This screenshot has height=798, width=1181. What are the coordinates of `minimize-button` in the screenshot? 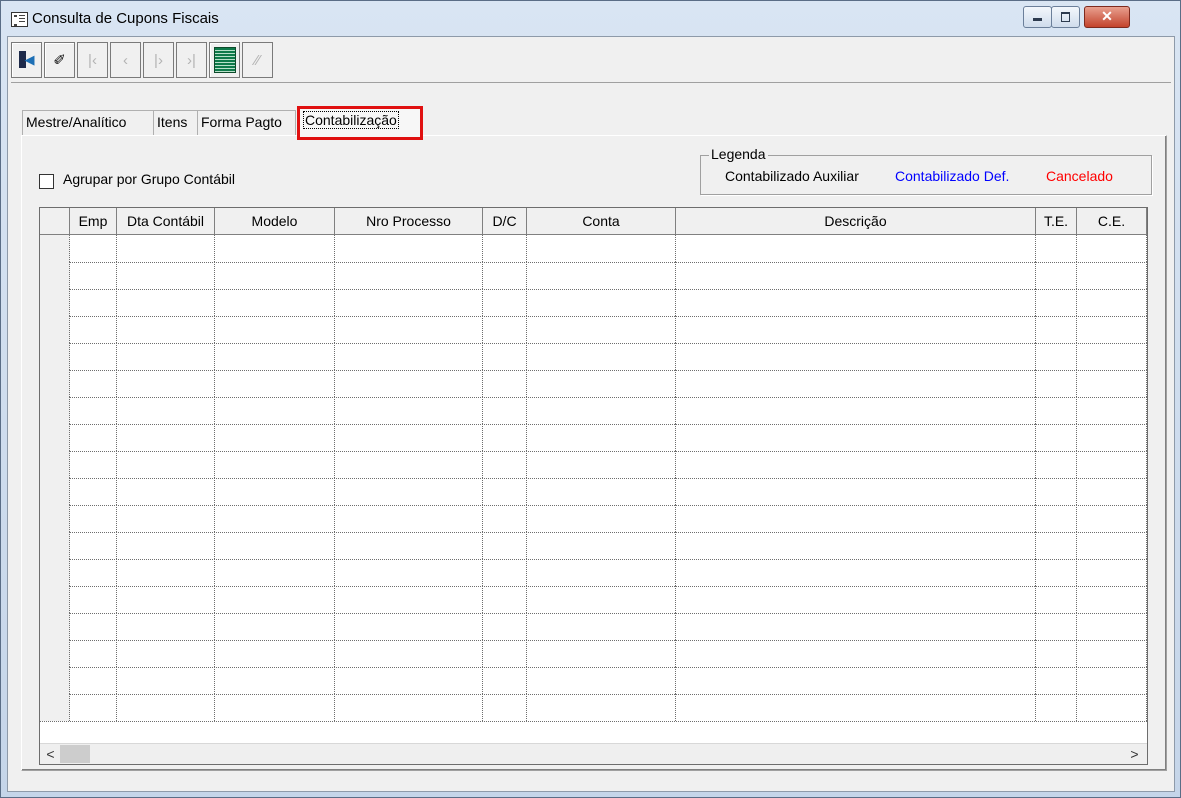 It's located at (1037, 17).